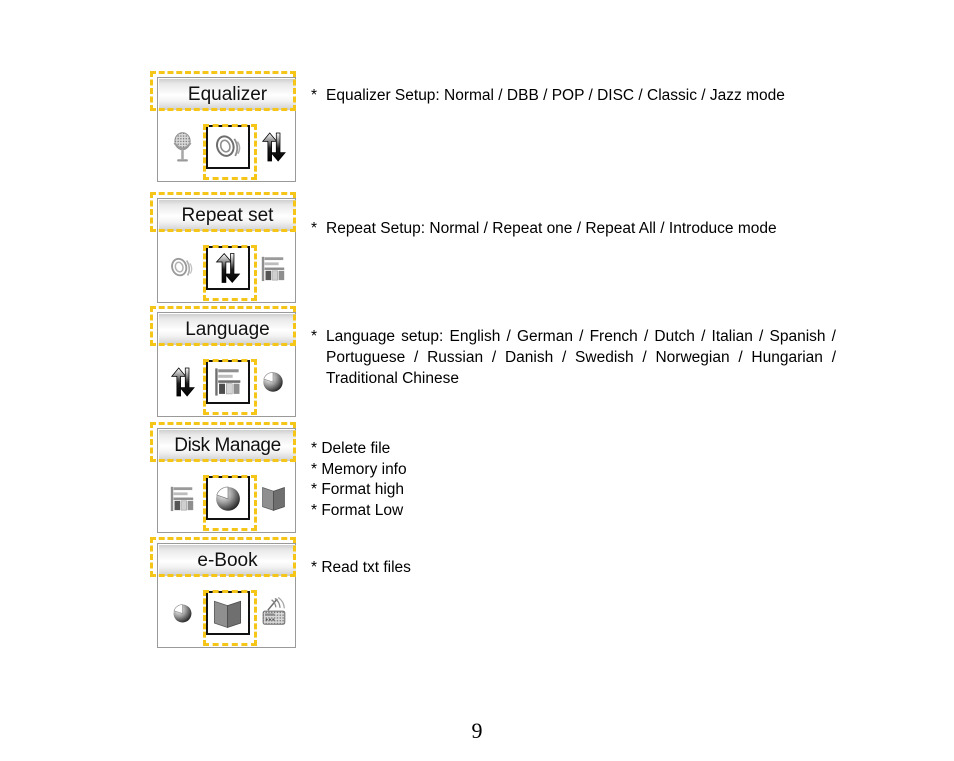  Describe the element at coordinates (273, 613) in the screenshot. I see `radio-fm-icon` at that location.